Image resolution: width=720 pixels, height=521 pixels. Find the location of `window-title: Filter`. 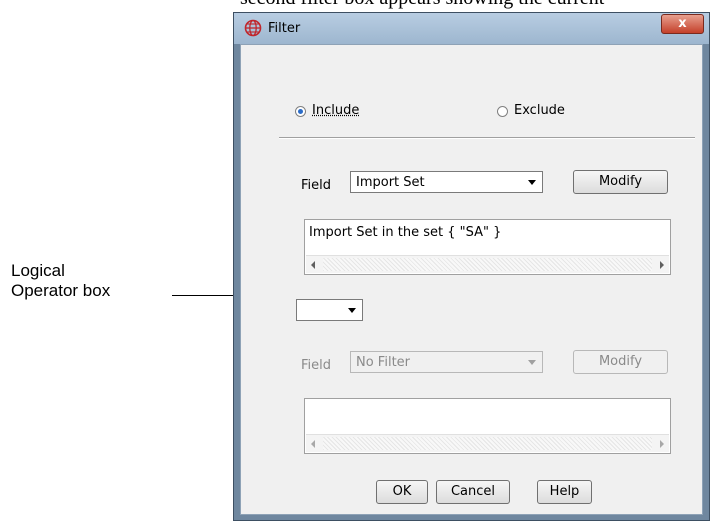

window-title: Filter is located at coordinates (284, 28).